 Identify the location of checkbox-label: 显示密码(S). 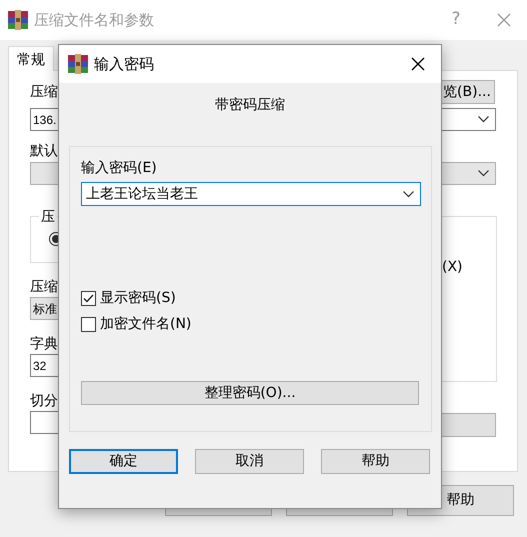
(138, 298).